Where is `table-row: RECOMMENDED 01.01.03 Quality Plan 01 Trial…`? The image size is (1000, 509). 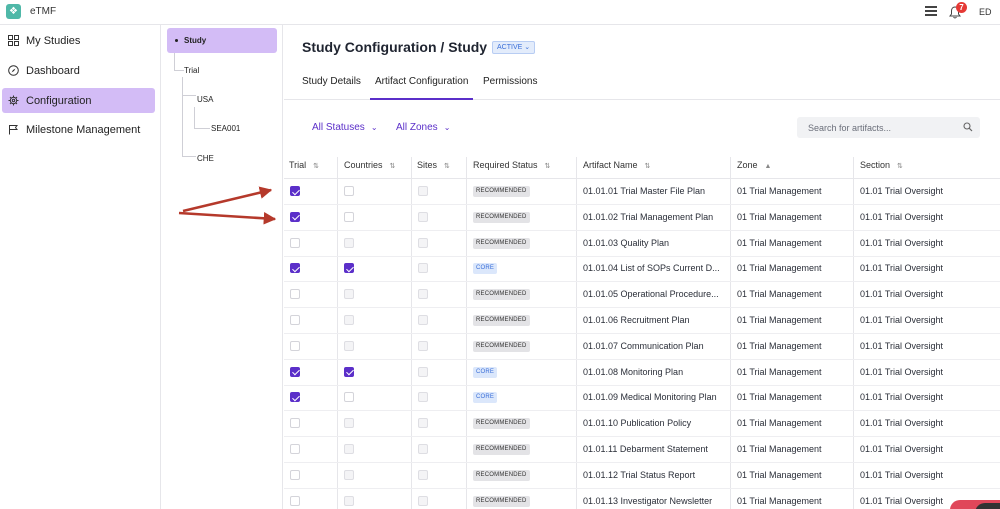
table-row: RECOMMENDED 01.01.03 Quality Plan 01 Trial… is located at coordinates (642, 244).